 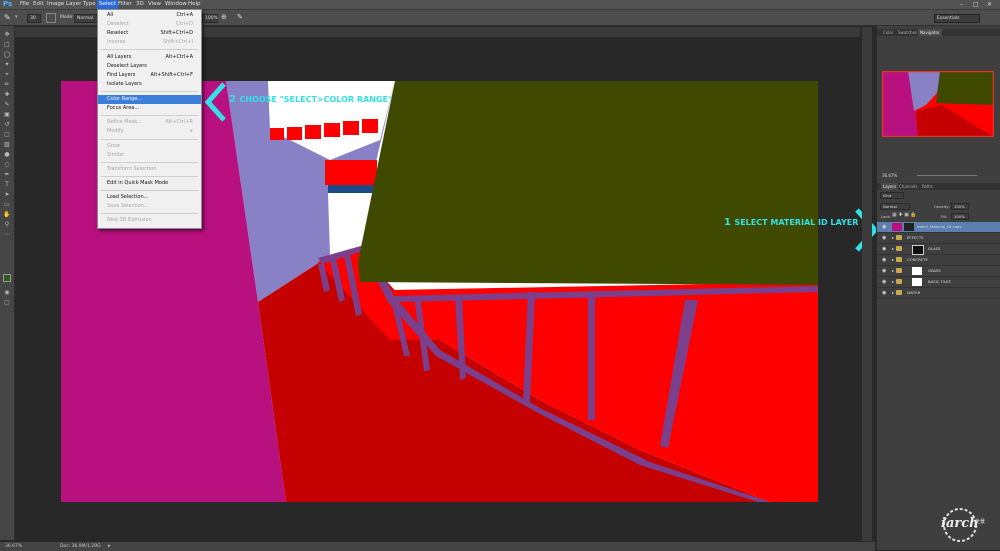 I want to click on tab-swatches: Swatches, so click(x=907, y=32).